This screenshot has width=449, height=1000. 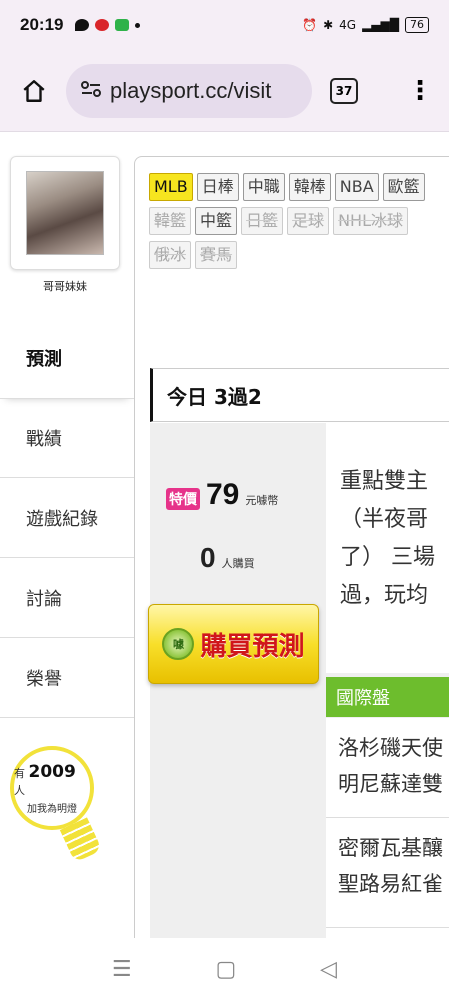 I want to click on sport-tag: 韓籃, so click(x=170, y=221).